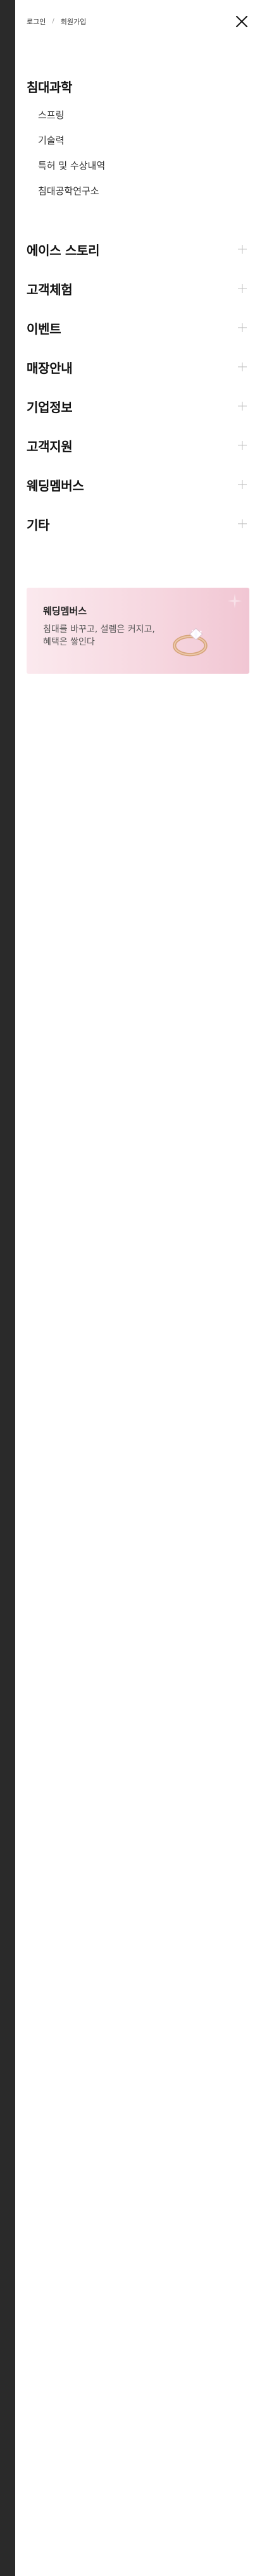  I want to click on accordion-label: 기업정보, so click(50, 407).